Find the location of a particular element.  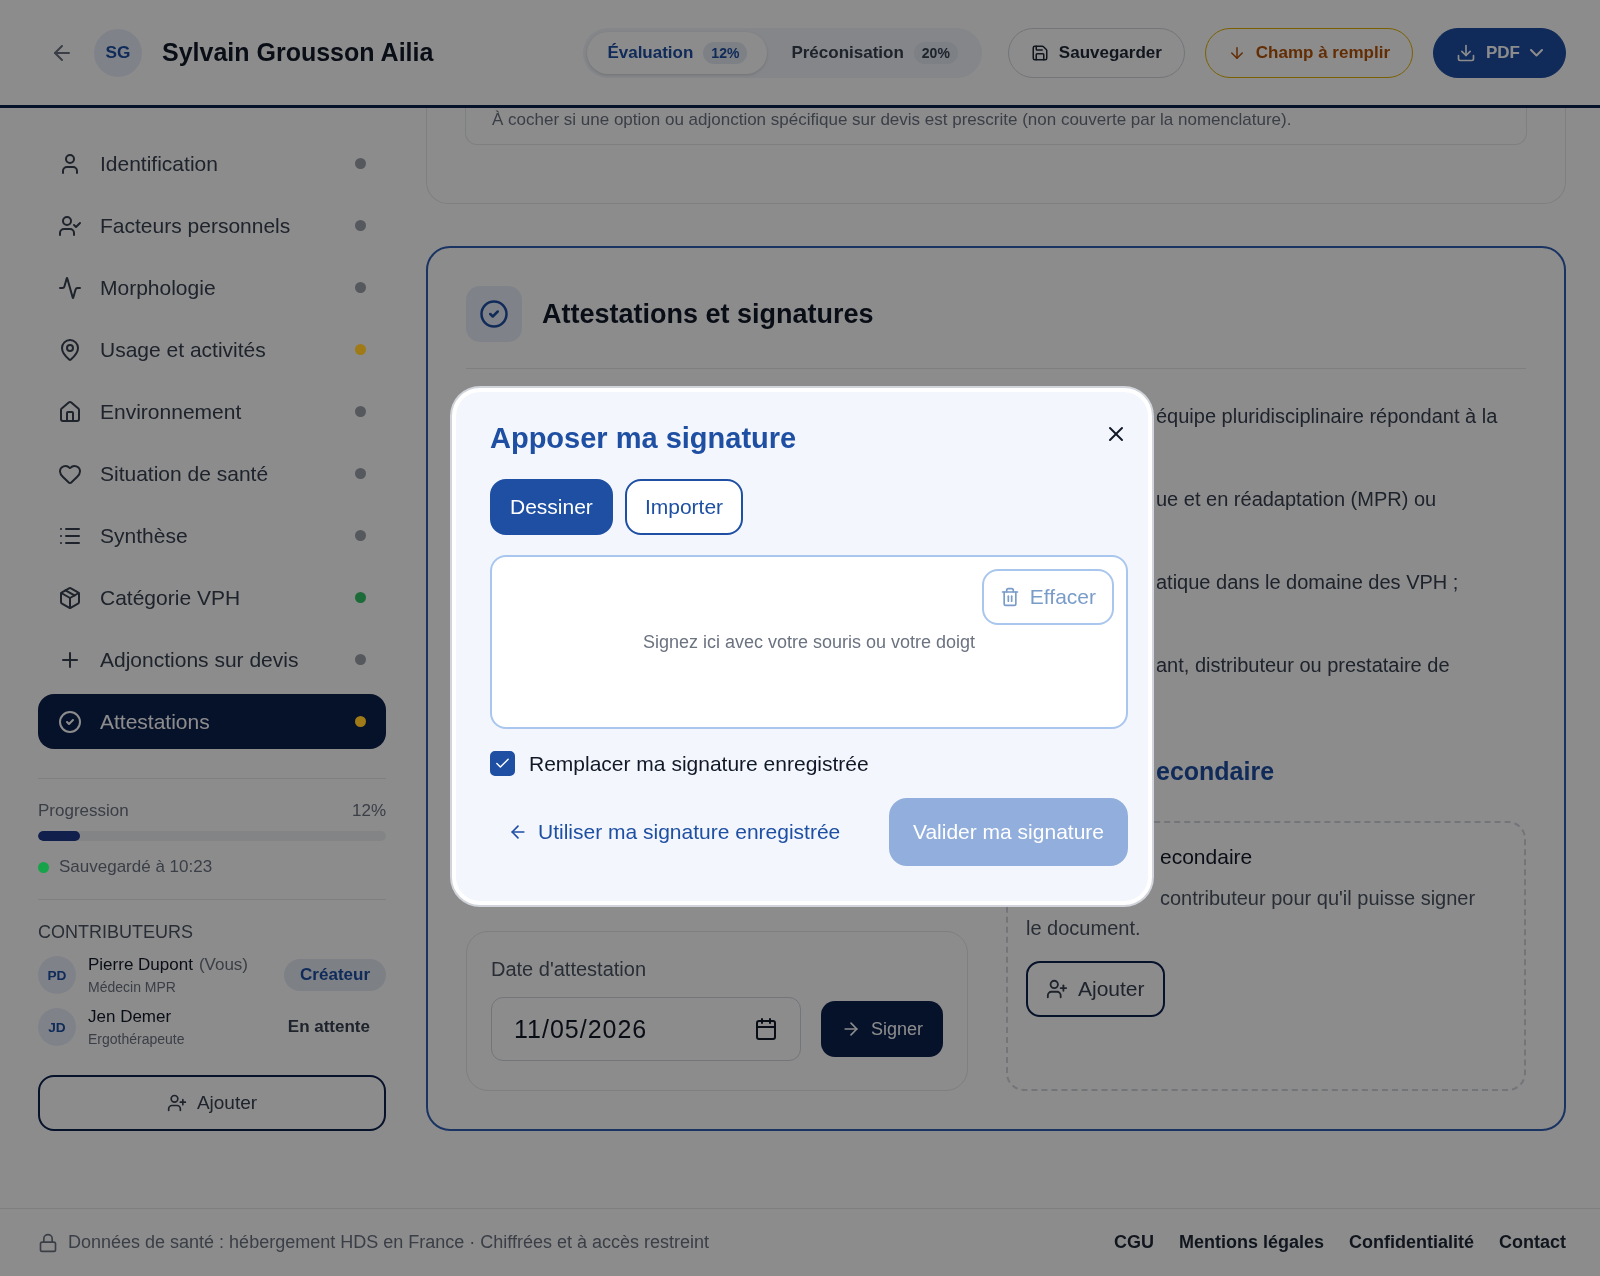

view-tab: Évaluation 12% is located at coordinates (677, 52).